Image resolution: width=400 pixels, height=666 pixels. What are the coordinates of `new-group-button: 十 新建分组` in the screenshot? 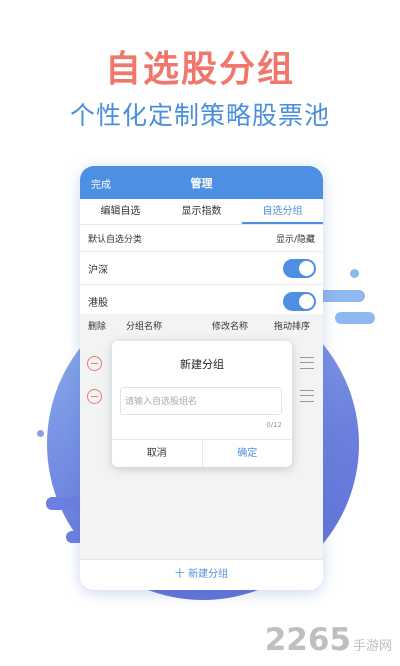 It's located at (201, 574).